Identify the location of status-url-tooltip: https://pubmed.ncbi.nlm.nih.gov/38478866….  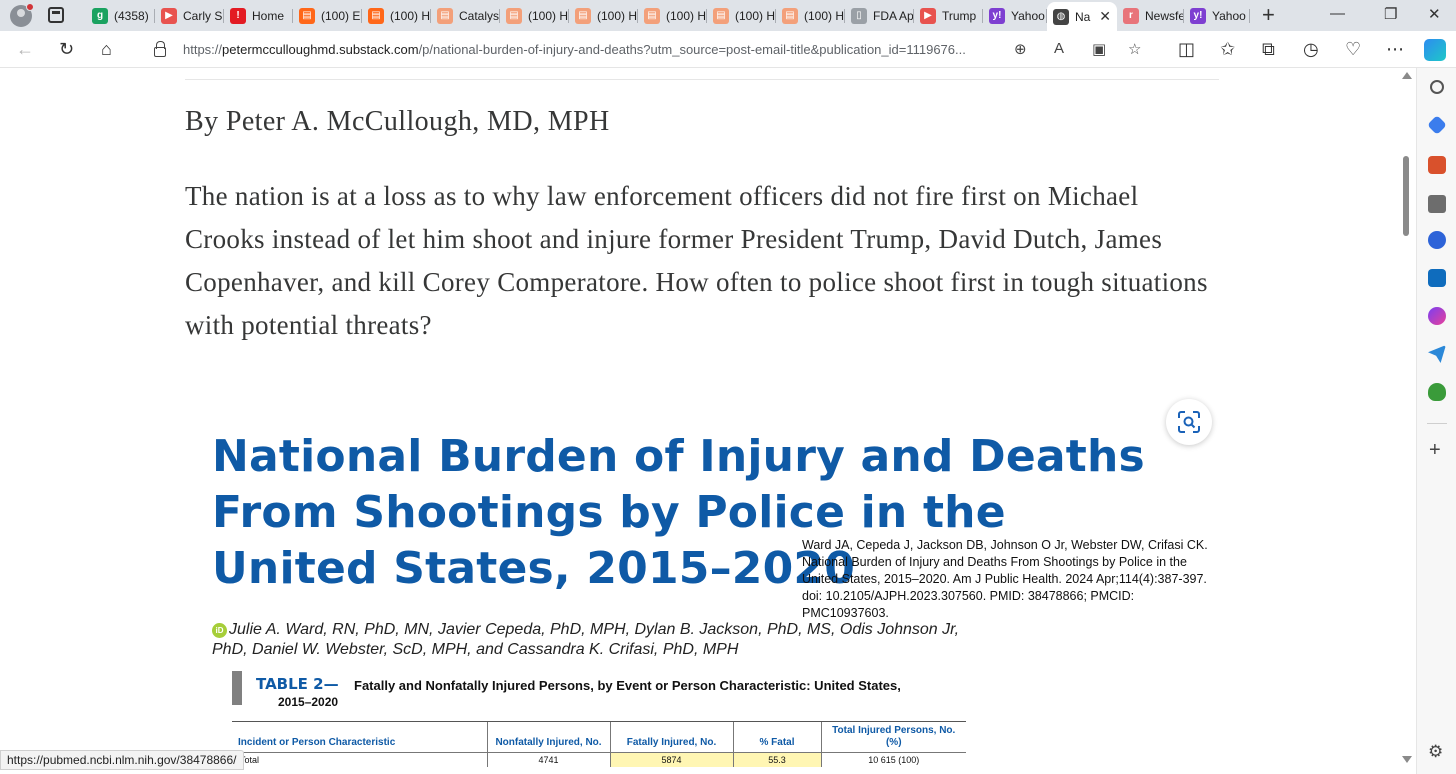
(122, 760).